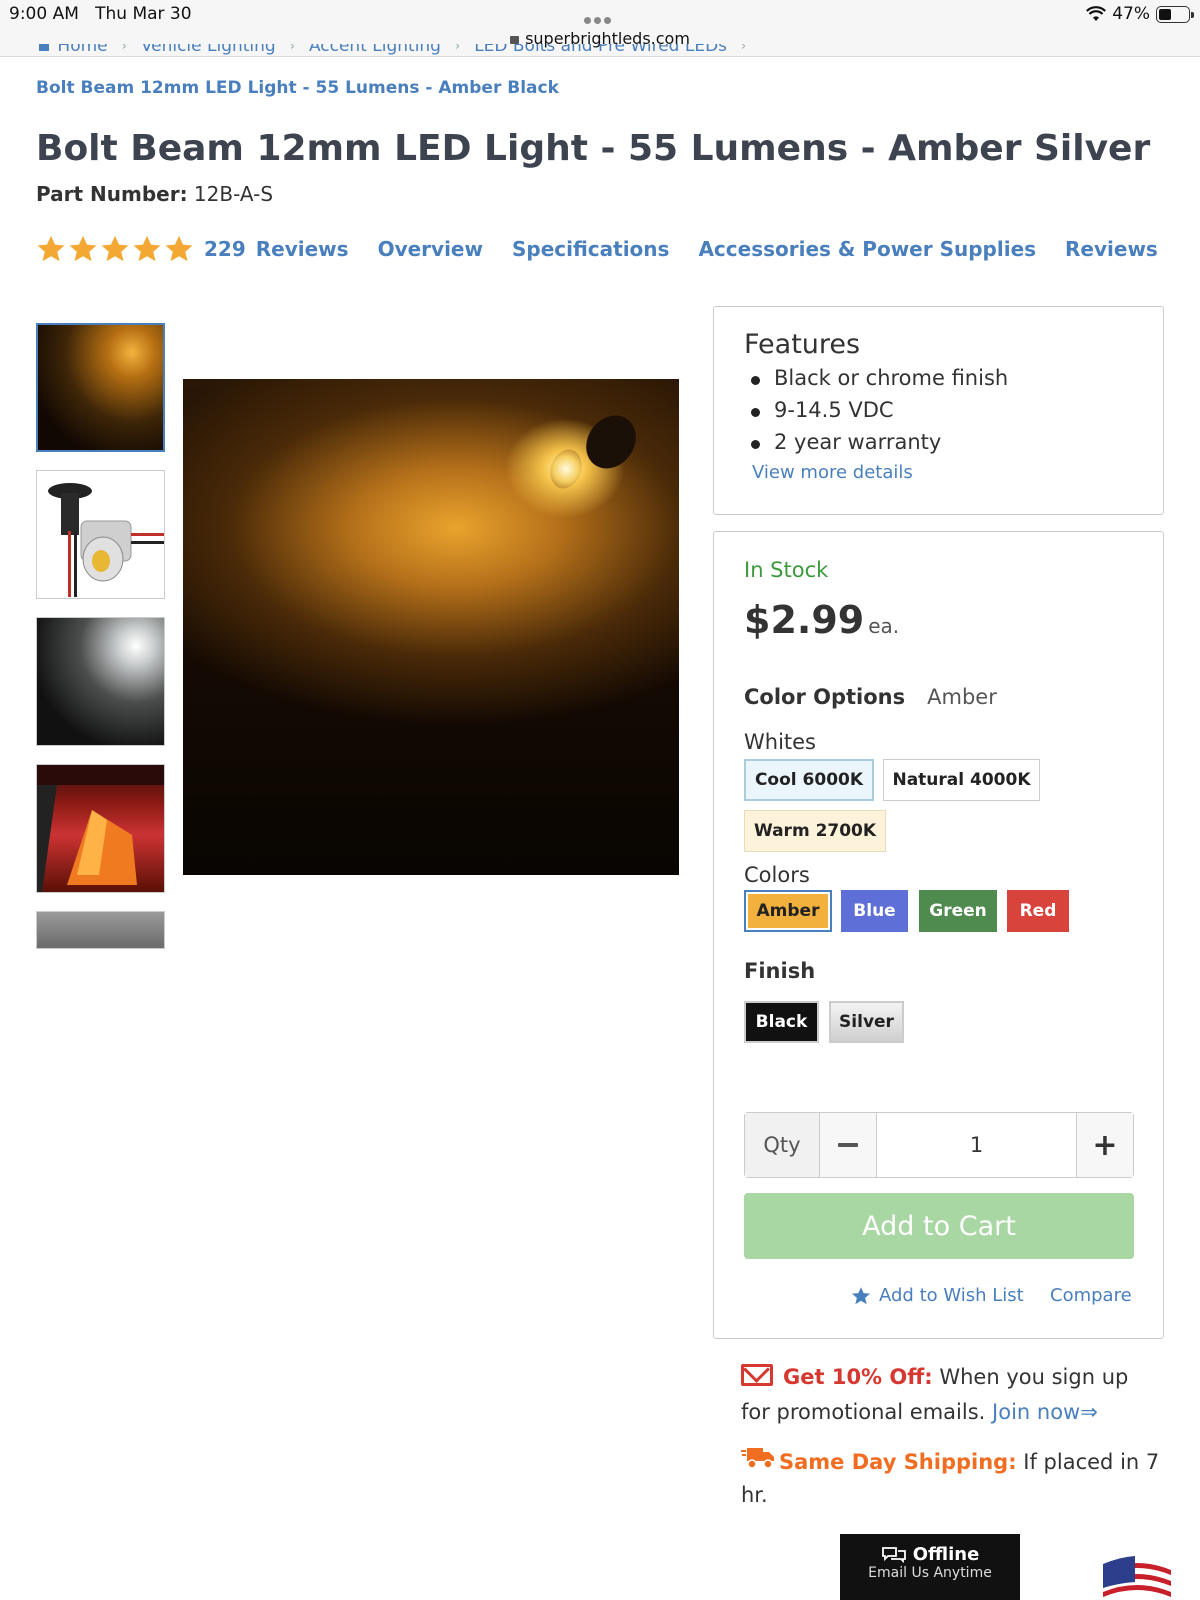 This screenshot has width=1200, height=1600. What do you see at coordinates (867, 249) in the screenshot?
I see `tab-accessories: Accessories & Power Supplies` at bounding box center [867, 249].